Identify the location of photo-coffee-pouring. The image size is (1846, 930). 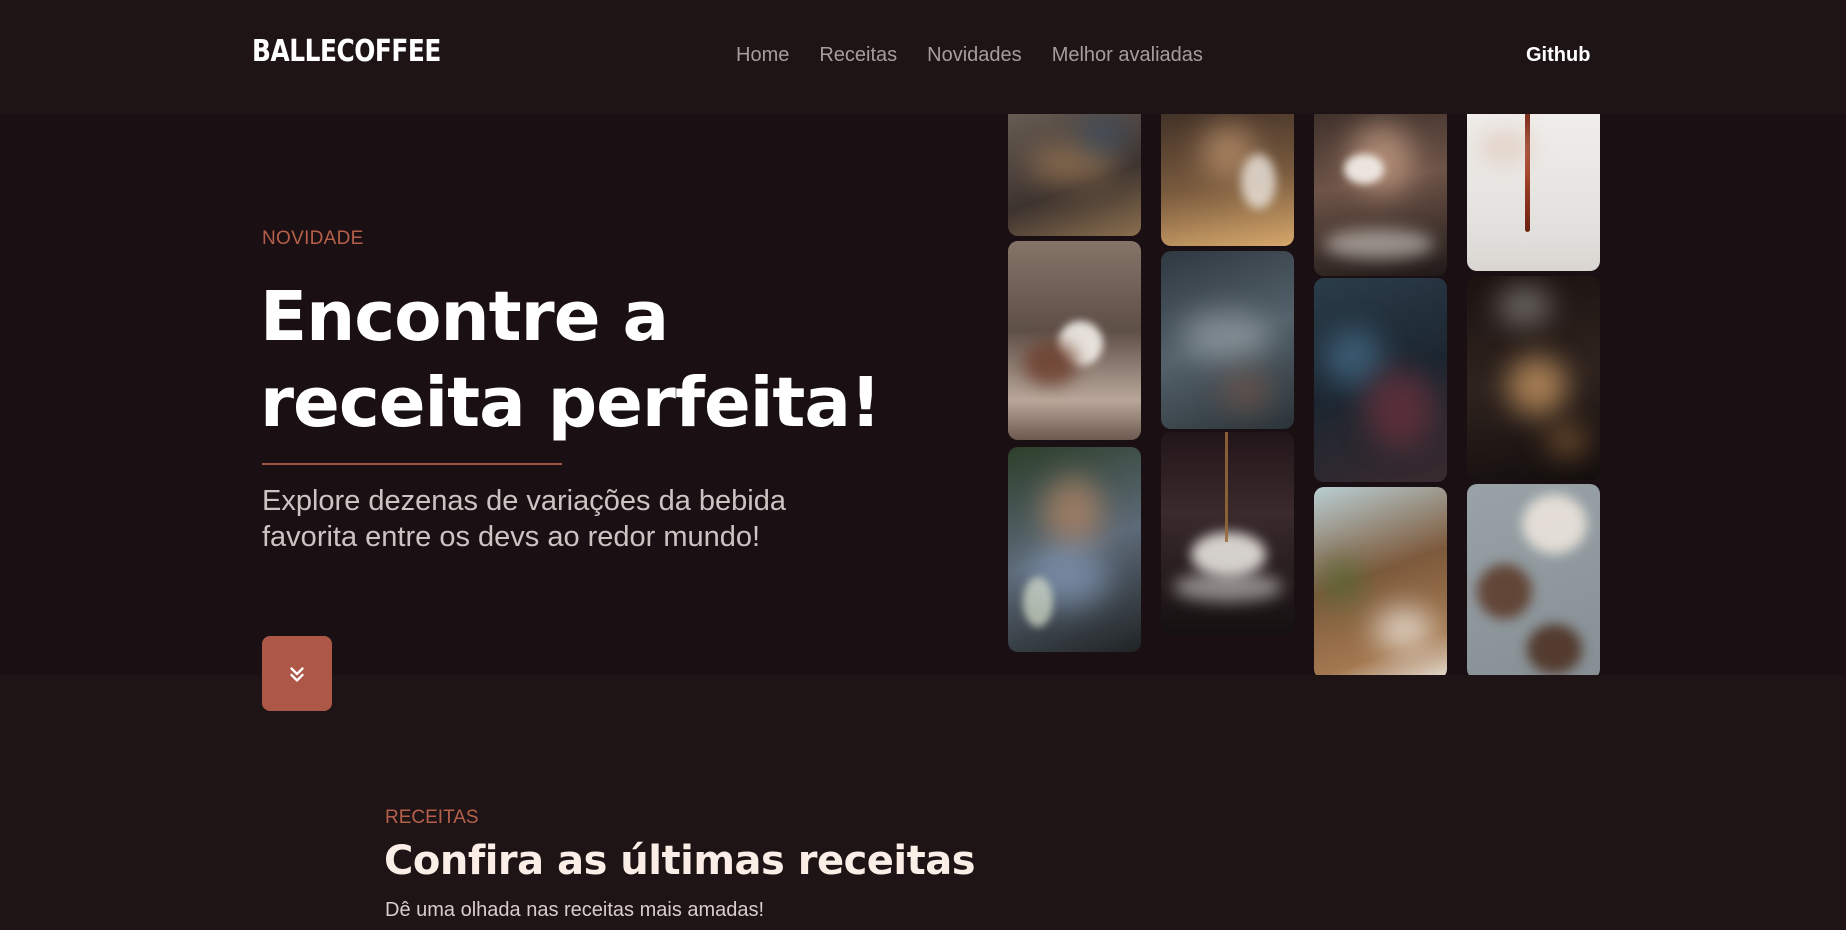
(1533, 192).